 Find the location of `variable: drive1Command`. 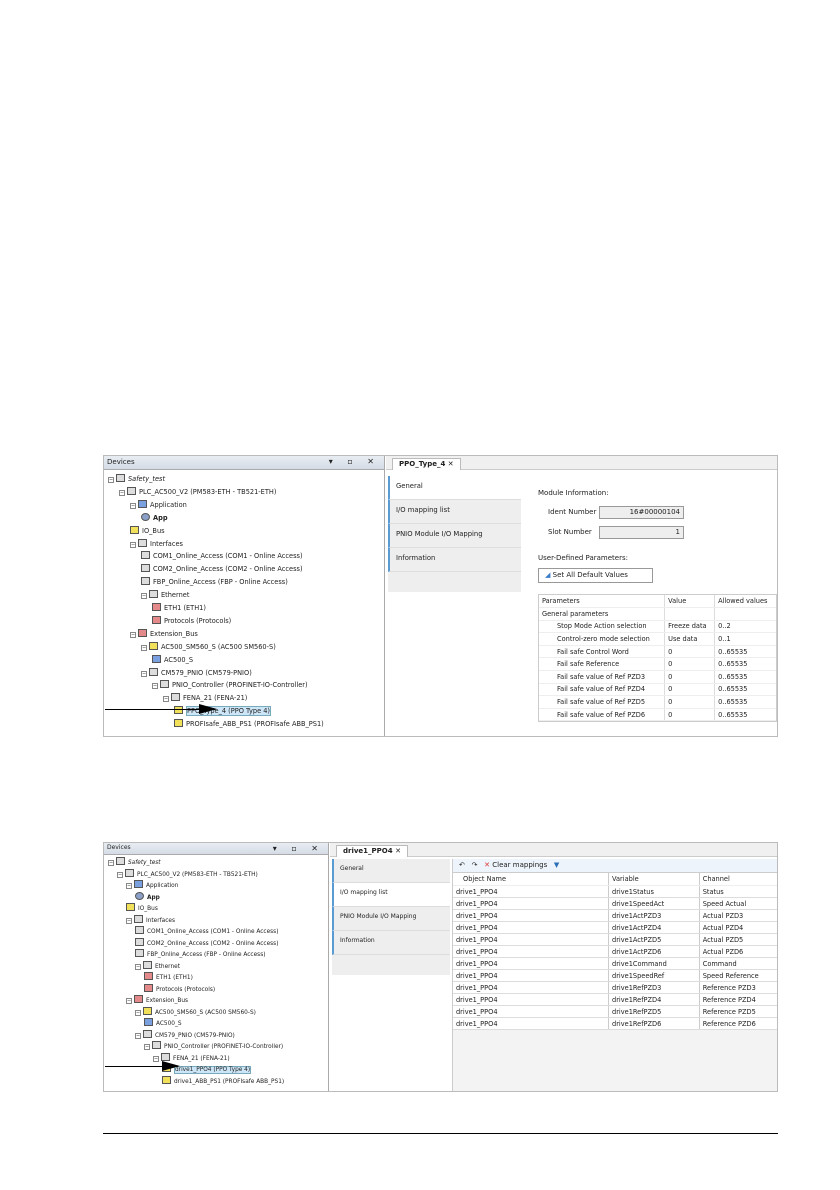

variable: drive1Command is located at coordinates (654, 964).